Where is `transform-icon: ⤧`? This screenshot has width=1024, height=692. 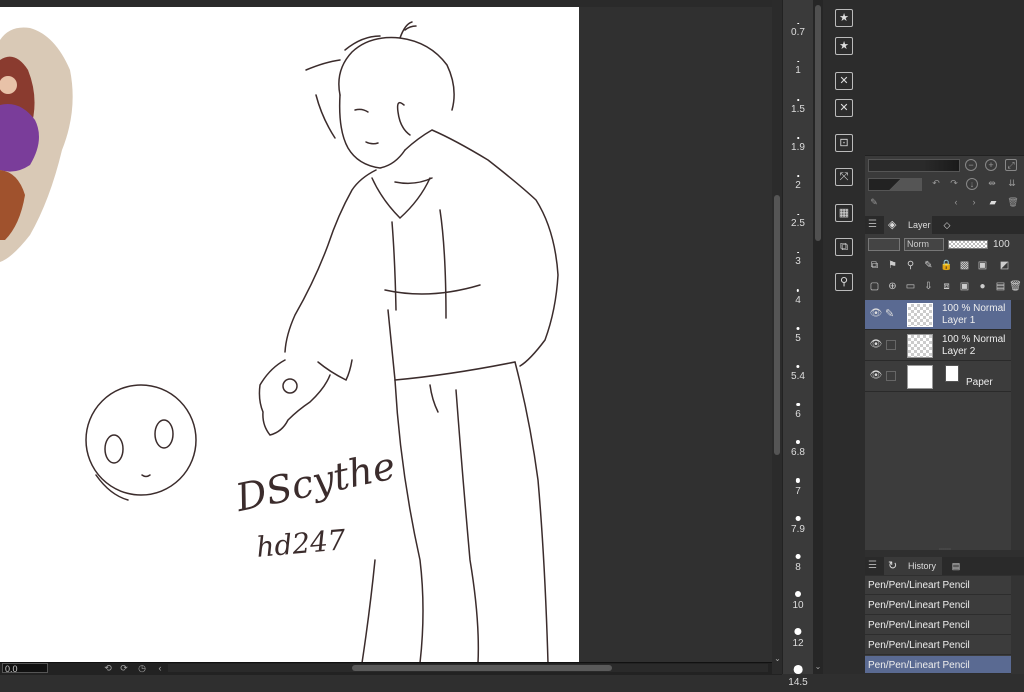
transform-icon: ⤧ is located at coordinates (844, 177).